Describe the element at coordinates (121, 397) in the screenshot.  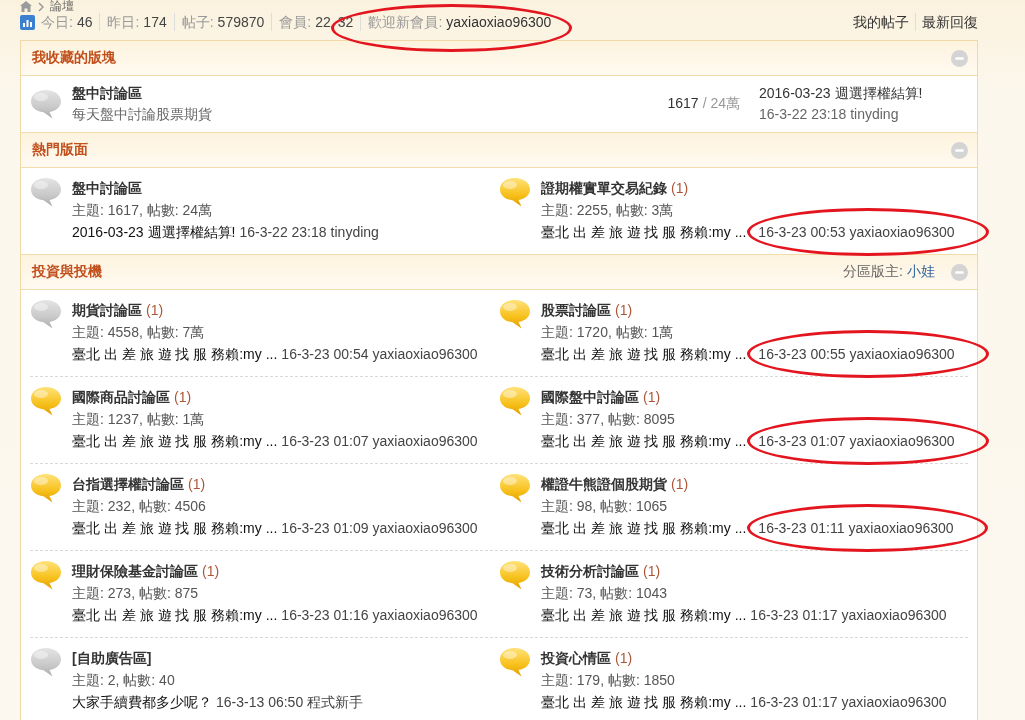
I see `forum-link: 國際商品討論區` at that location.